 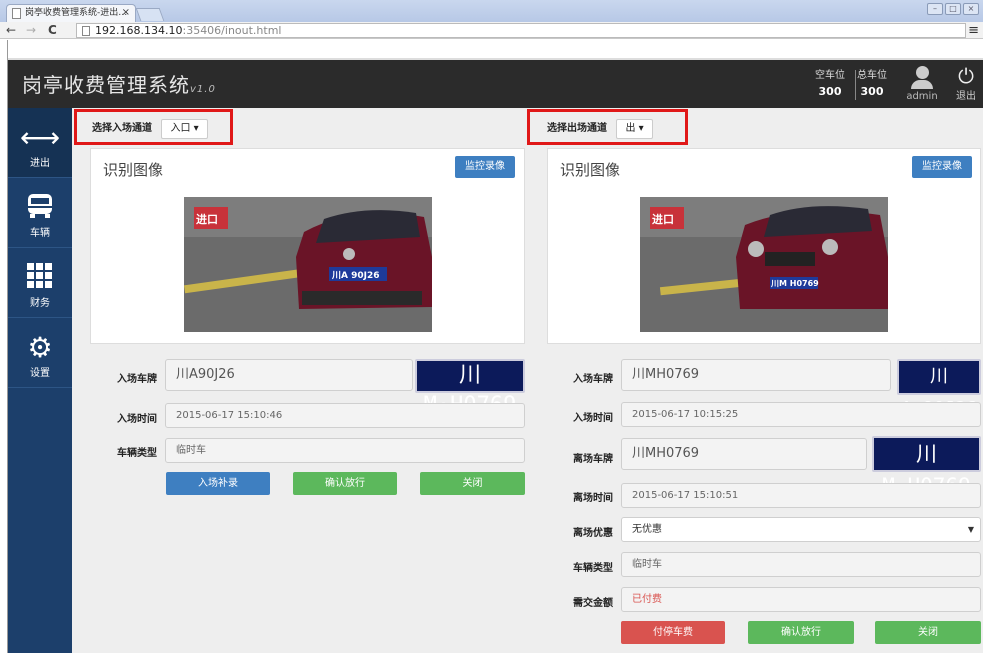 I want to click on exit-entry-plate-image: 川A·90J26, so click(x=939, y=389).